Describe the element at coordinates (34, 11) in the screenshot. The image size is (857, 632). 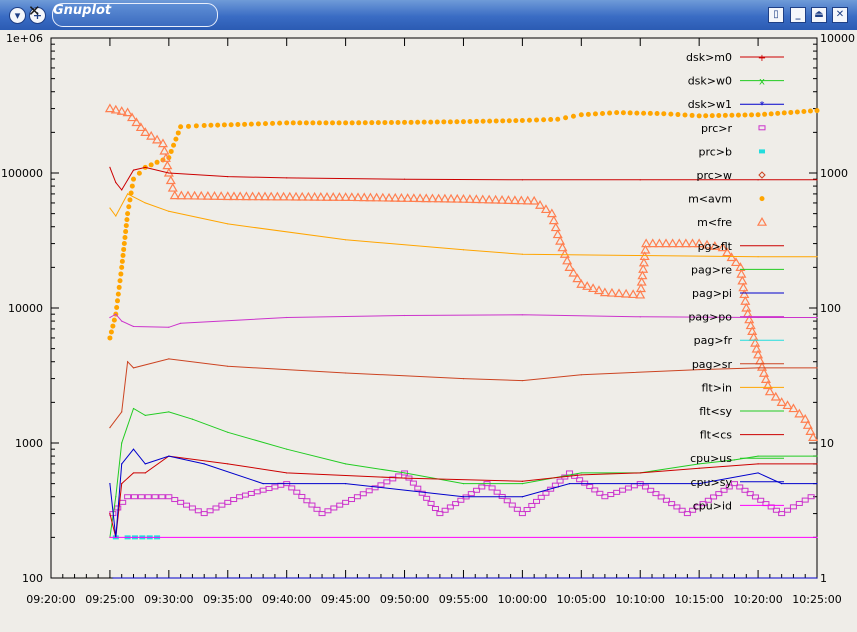
I see `x-logo-icon: ✕` at that location.